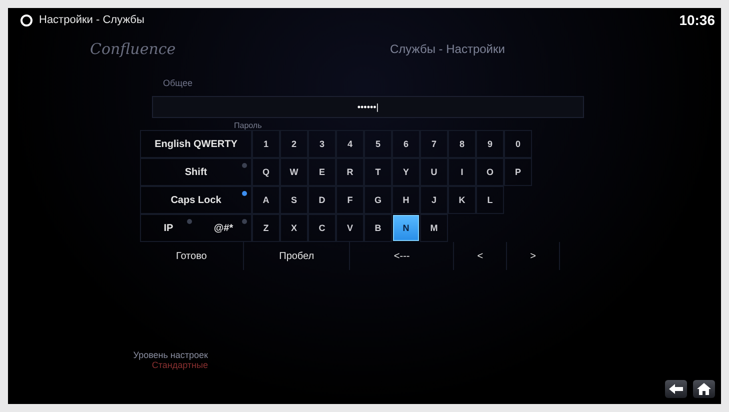  What do you see at coordinates (92, 20) in the screenshot?
I see `window-title: Настройки - Службы` at bounding box center [92, 20].